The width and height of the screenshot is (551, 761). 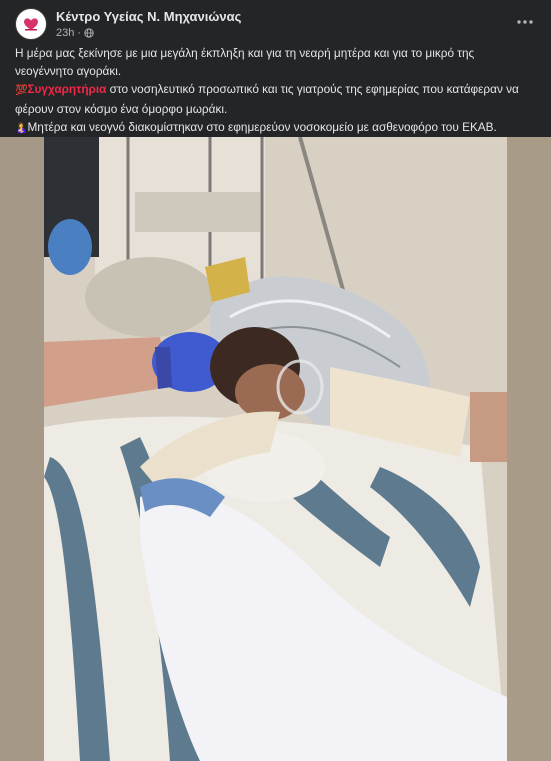 I want to click on page-avatar, so click(x=31, y=24).